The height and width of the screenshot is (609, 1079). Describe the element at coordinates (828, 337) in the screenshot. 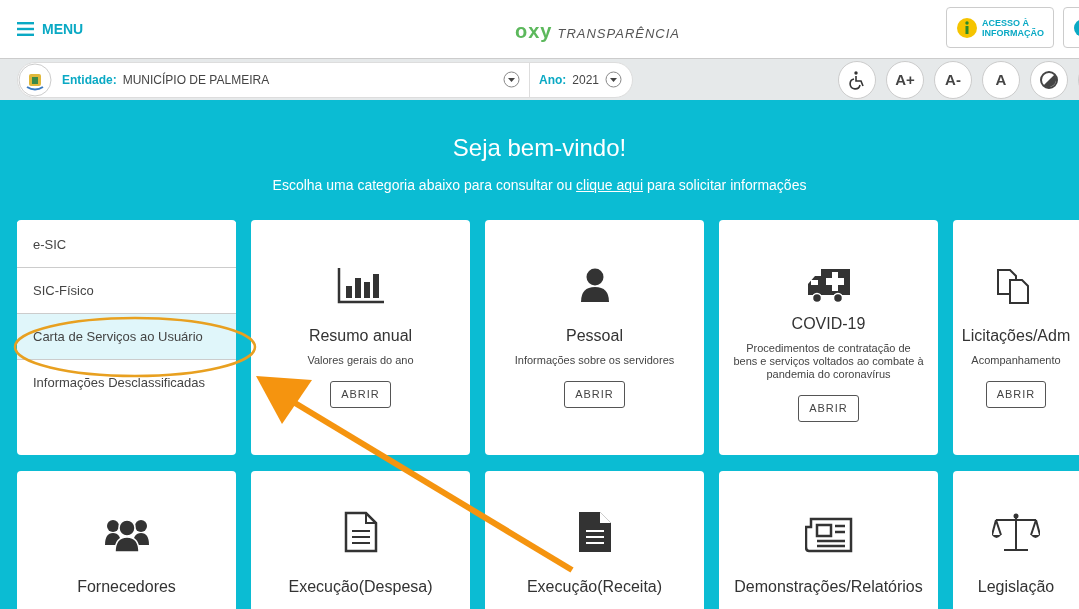

I see `category-card: COVID-19 Procedimentos de contratação de bens e serviços voltados ao combate à pandemia do coronavírus ABRIR` at that location.